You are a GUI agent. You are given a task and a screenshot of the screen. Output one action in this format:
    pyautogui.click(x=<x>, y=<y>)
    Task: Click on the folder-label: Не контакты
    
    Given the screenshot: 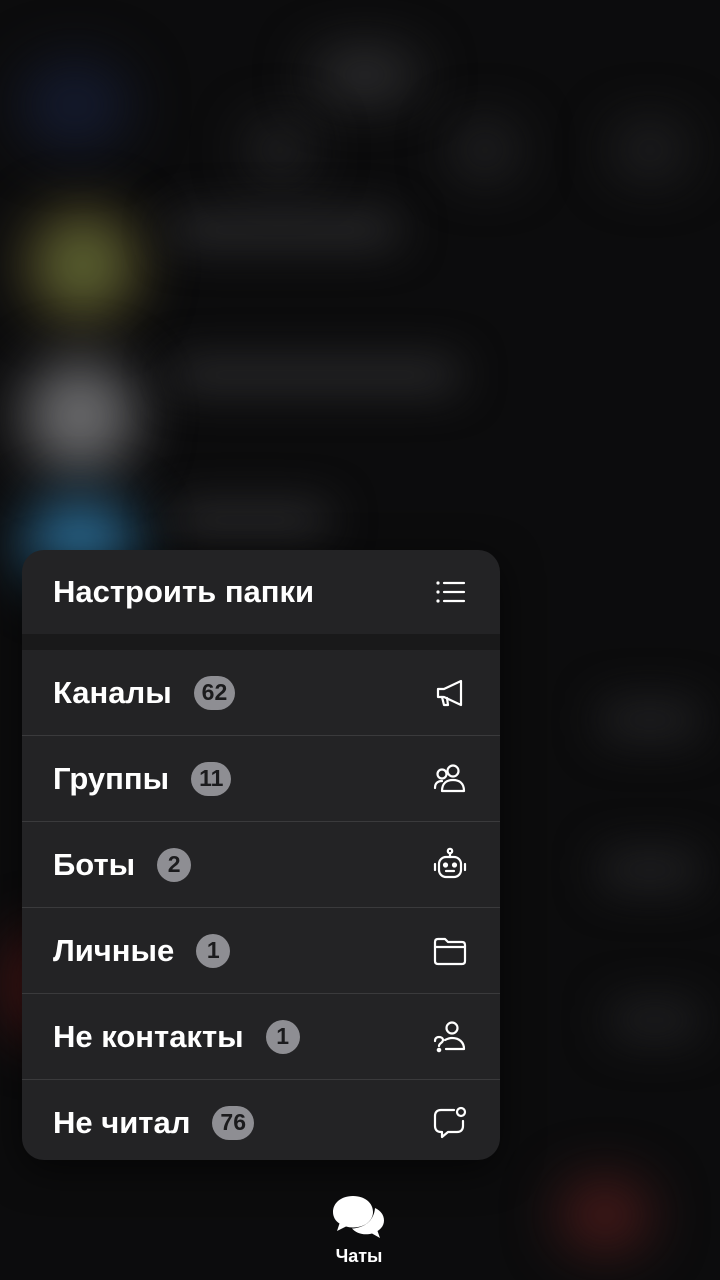 What is the action you would take?
    pyautogui.click(x=148, y=1036)
    